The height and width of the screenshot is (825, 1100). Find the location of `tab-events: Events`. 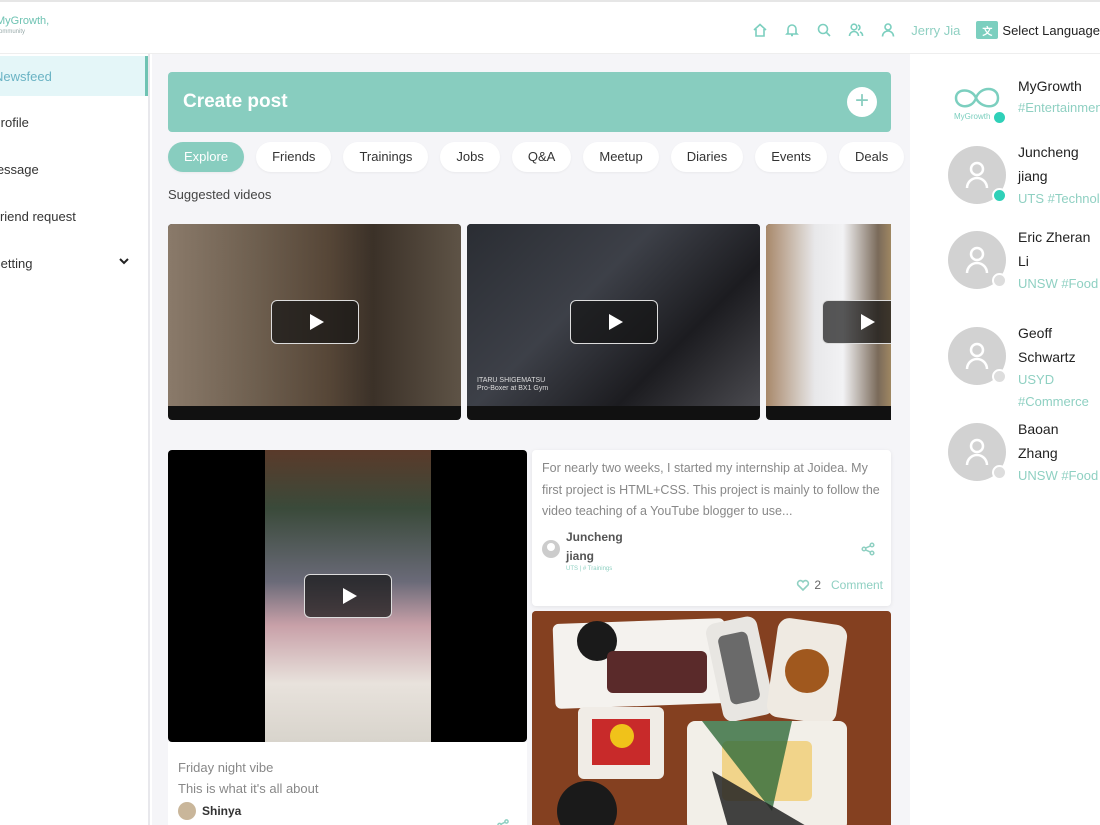

tab-events: Events is located at coordinates (791, 157).